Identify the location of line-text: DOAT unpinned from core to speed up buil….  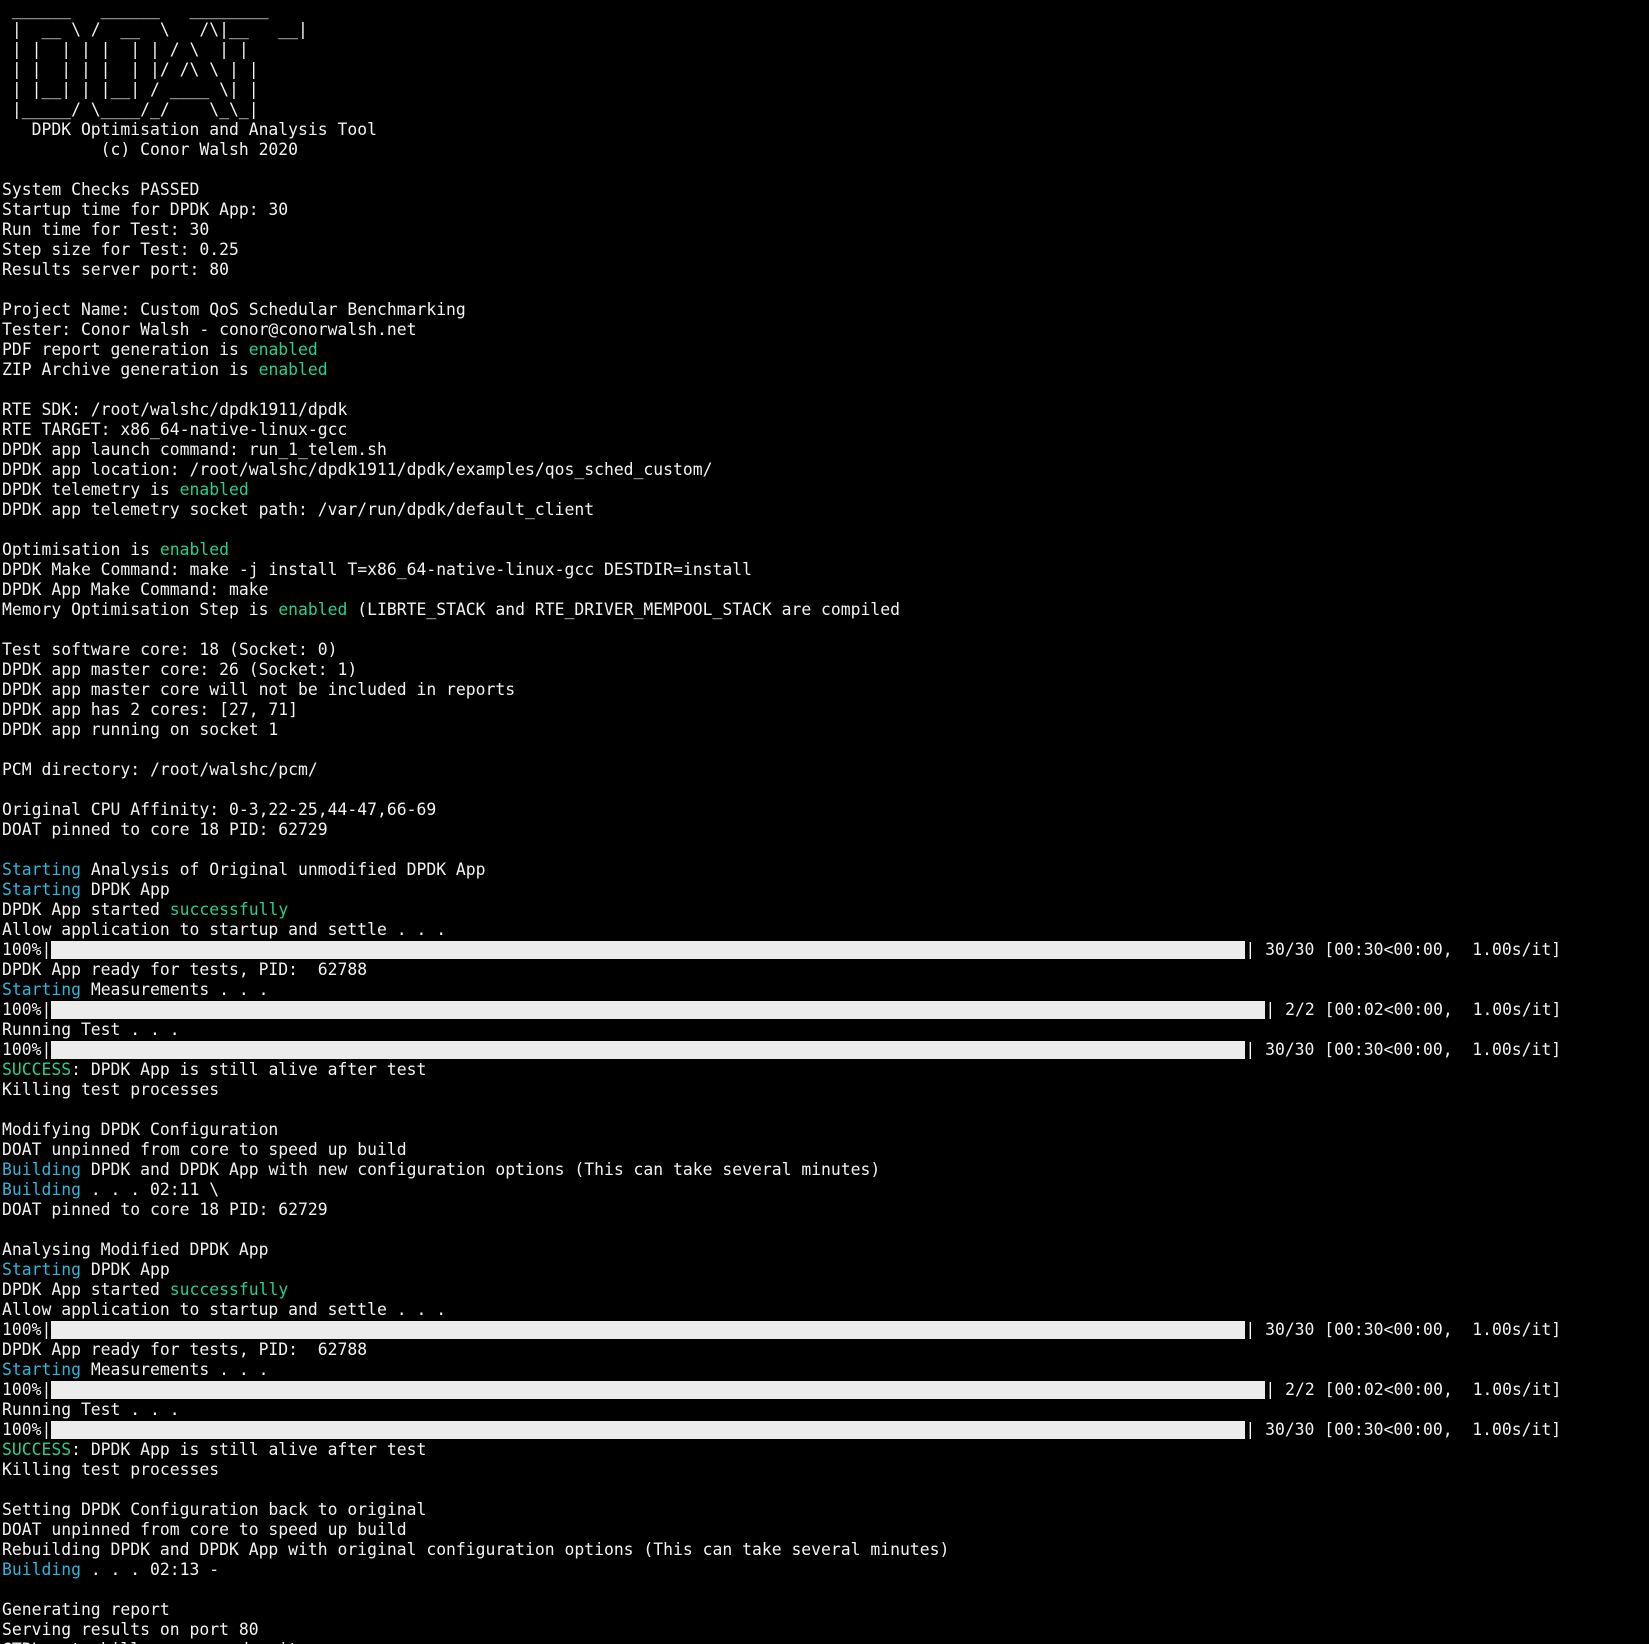
(204, 1529).